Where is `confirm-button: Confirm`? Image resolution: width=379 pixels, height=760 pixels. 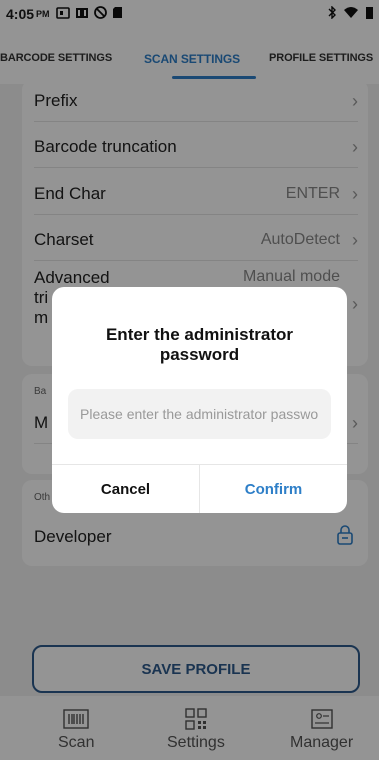 confirm-button: Confirm is located at coordinates (273, 489).